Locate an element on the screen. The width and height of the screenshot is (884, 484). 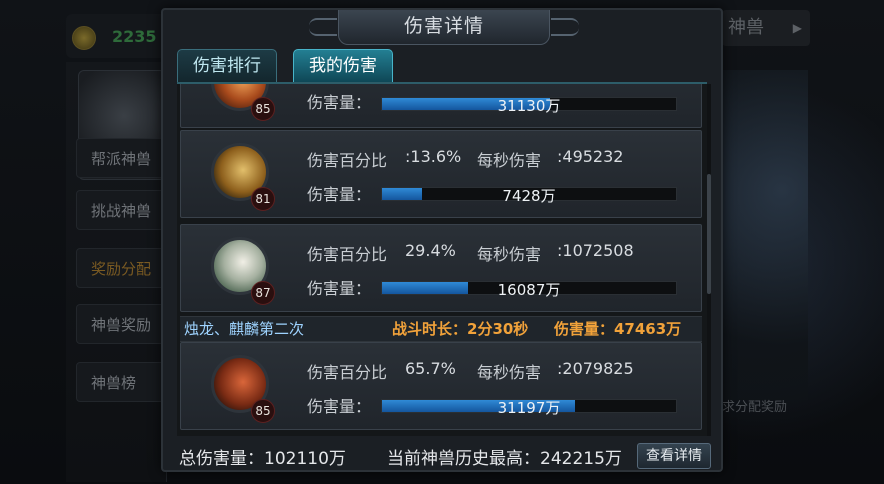
damage-bar: 31197万 is located at coordinates (529, 408).